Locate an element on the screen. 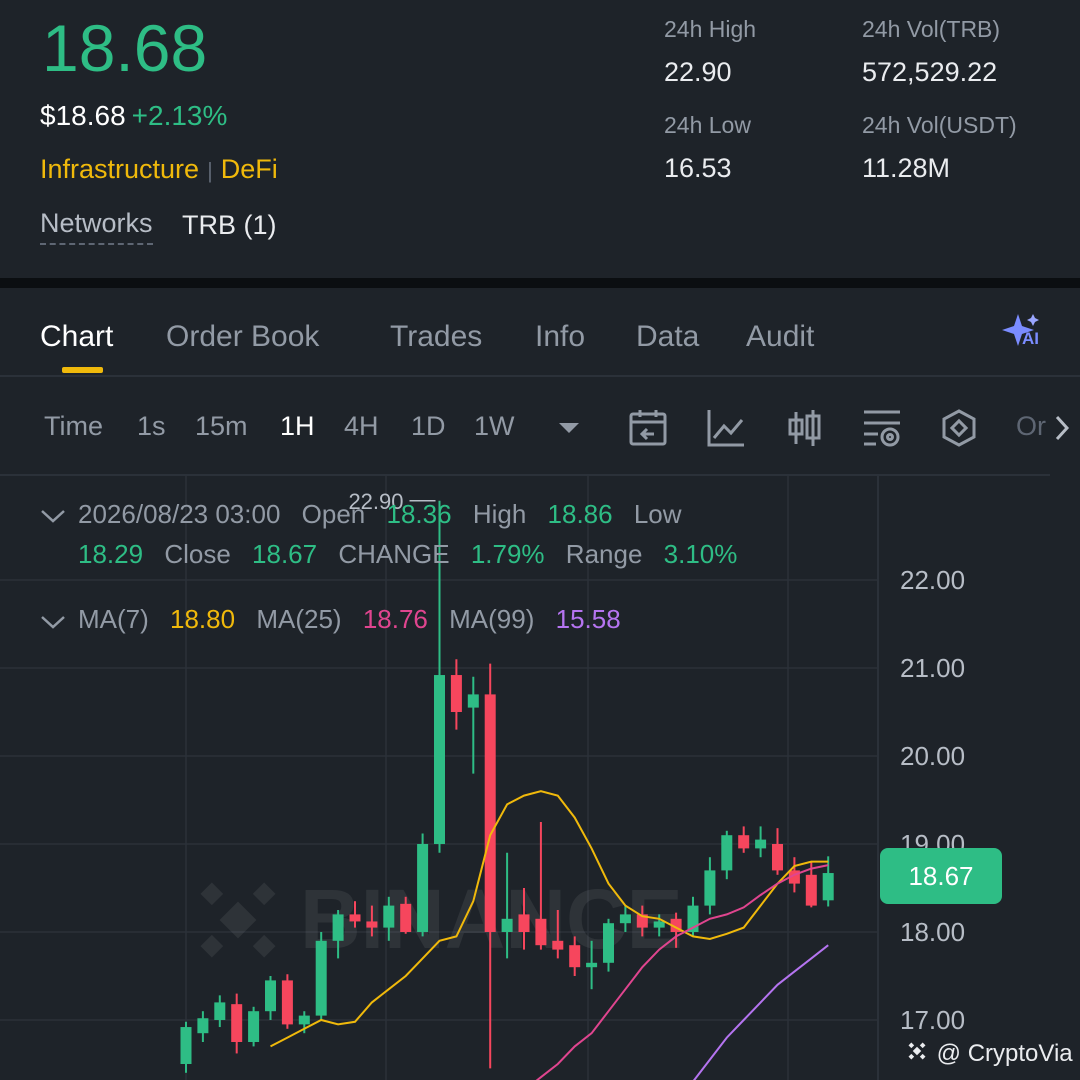  last-price: 18.68 is located at coordinates (125, 48).